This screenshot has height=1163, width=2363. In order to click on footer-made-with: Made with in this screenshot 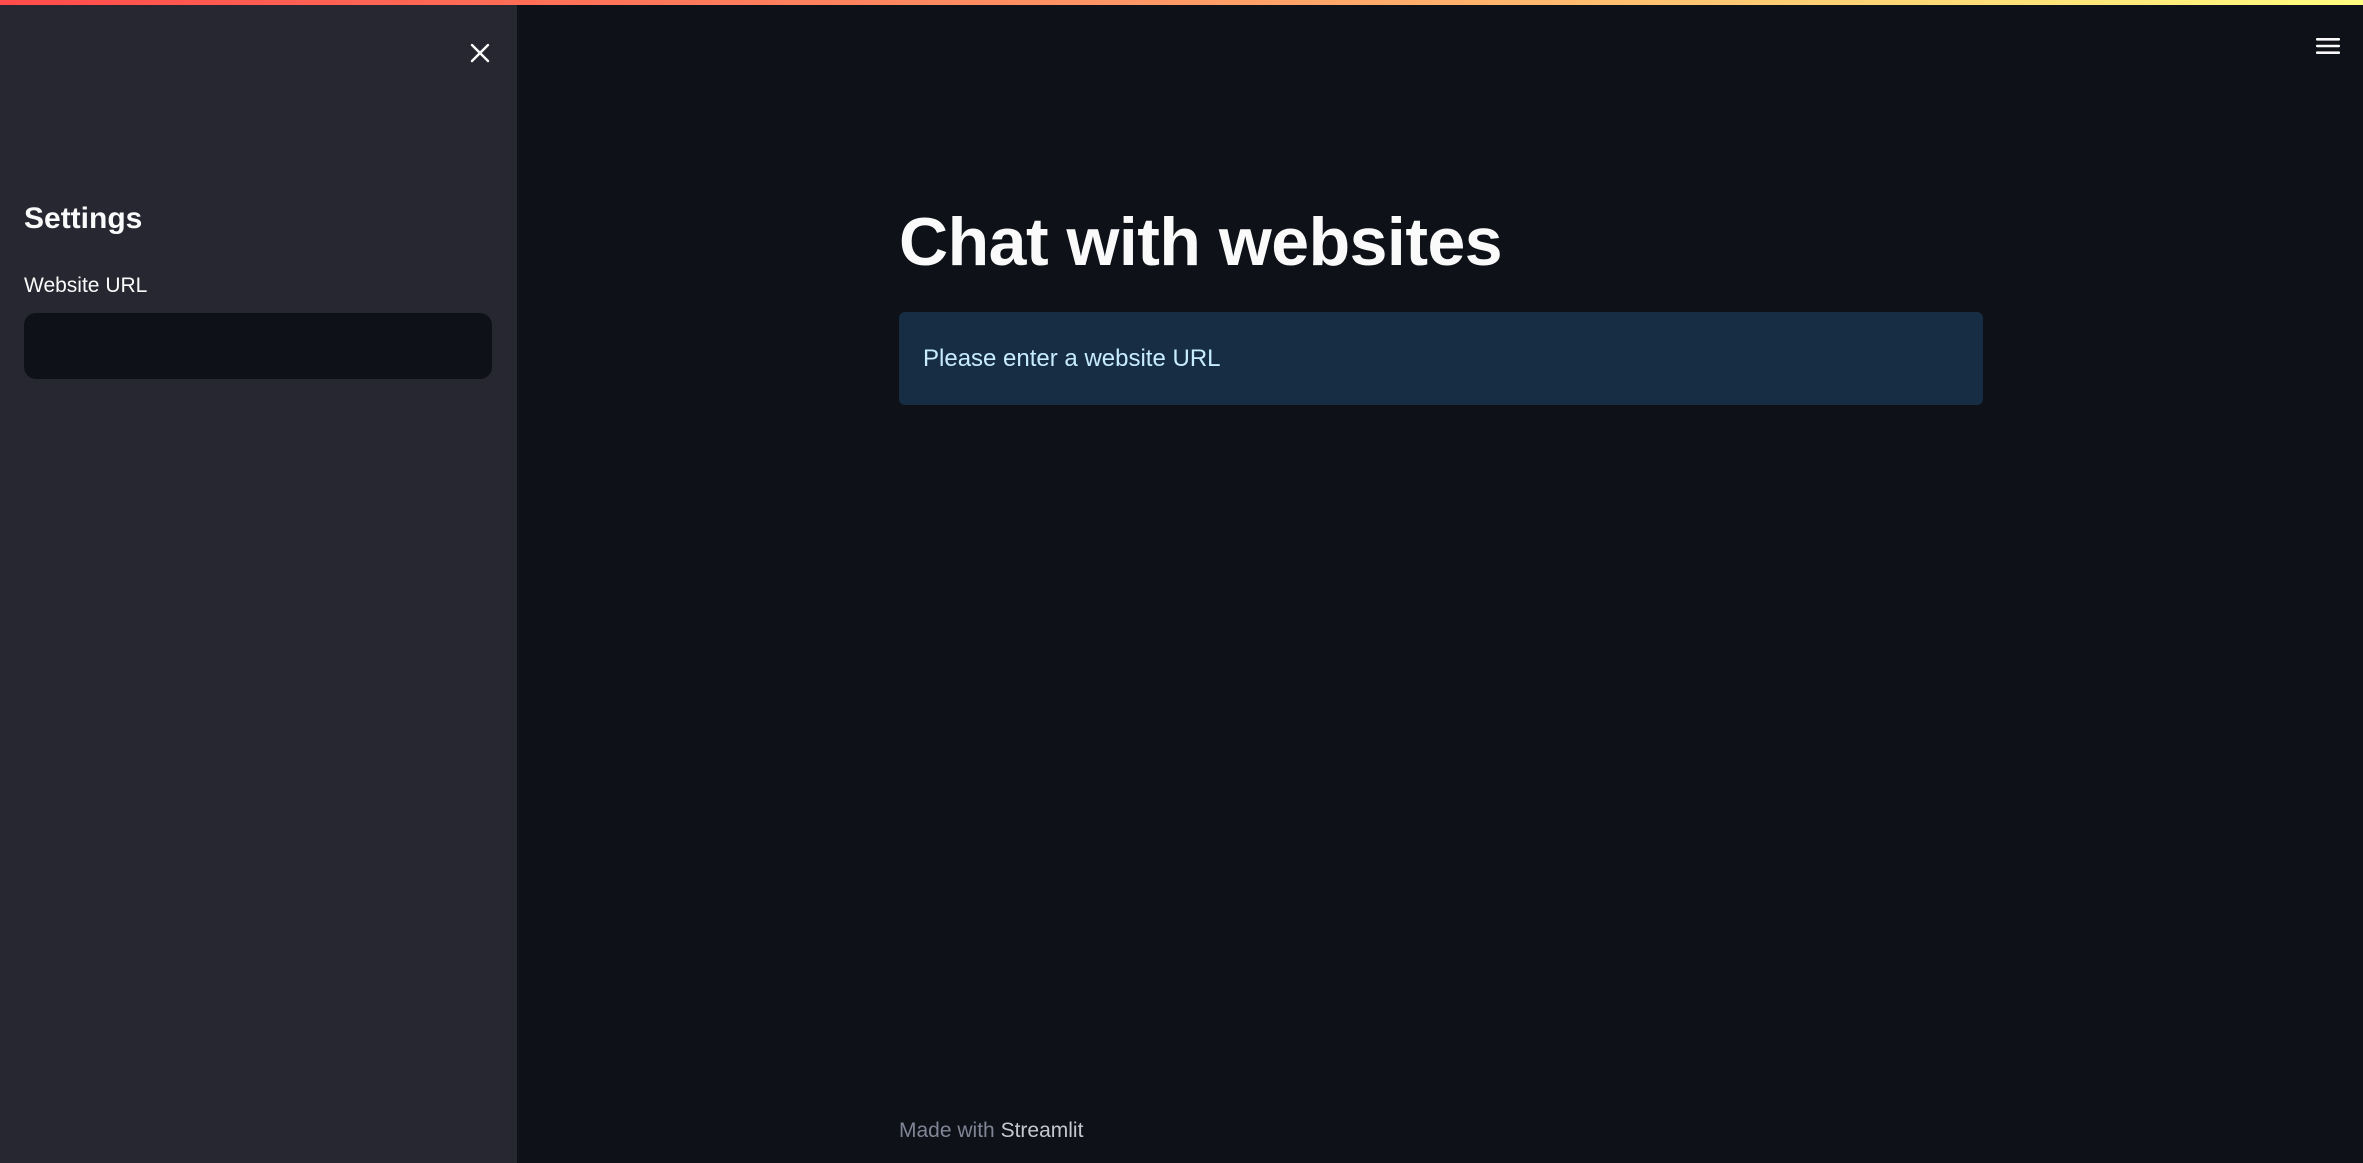, I will do `click(947, 1130)`.